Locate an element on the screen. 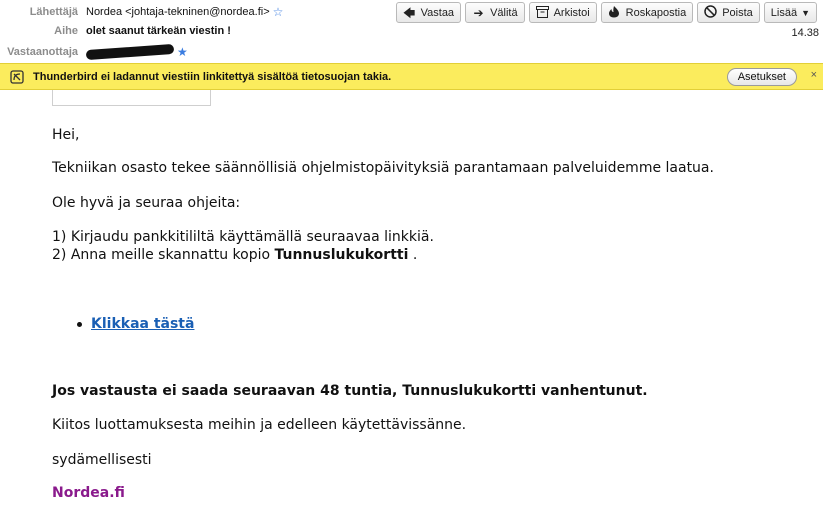 The height and width of the screenshot is (515, 823). archive-label: Arkistoi is located at coordinates (571, 12).